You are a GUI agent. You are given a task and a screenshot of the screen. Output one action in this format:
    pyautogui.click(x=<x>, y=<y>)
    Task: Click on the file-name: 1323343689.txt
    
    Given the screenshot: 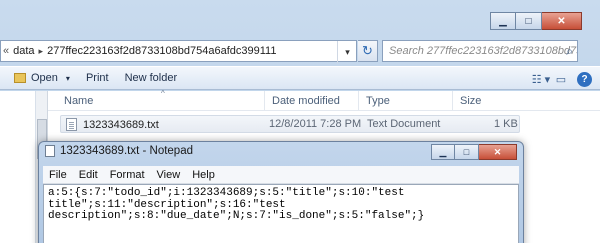 What is the action you would take?
    pyautogui.click(x=121, y=124)
    